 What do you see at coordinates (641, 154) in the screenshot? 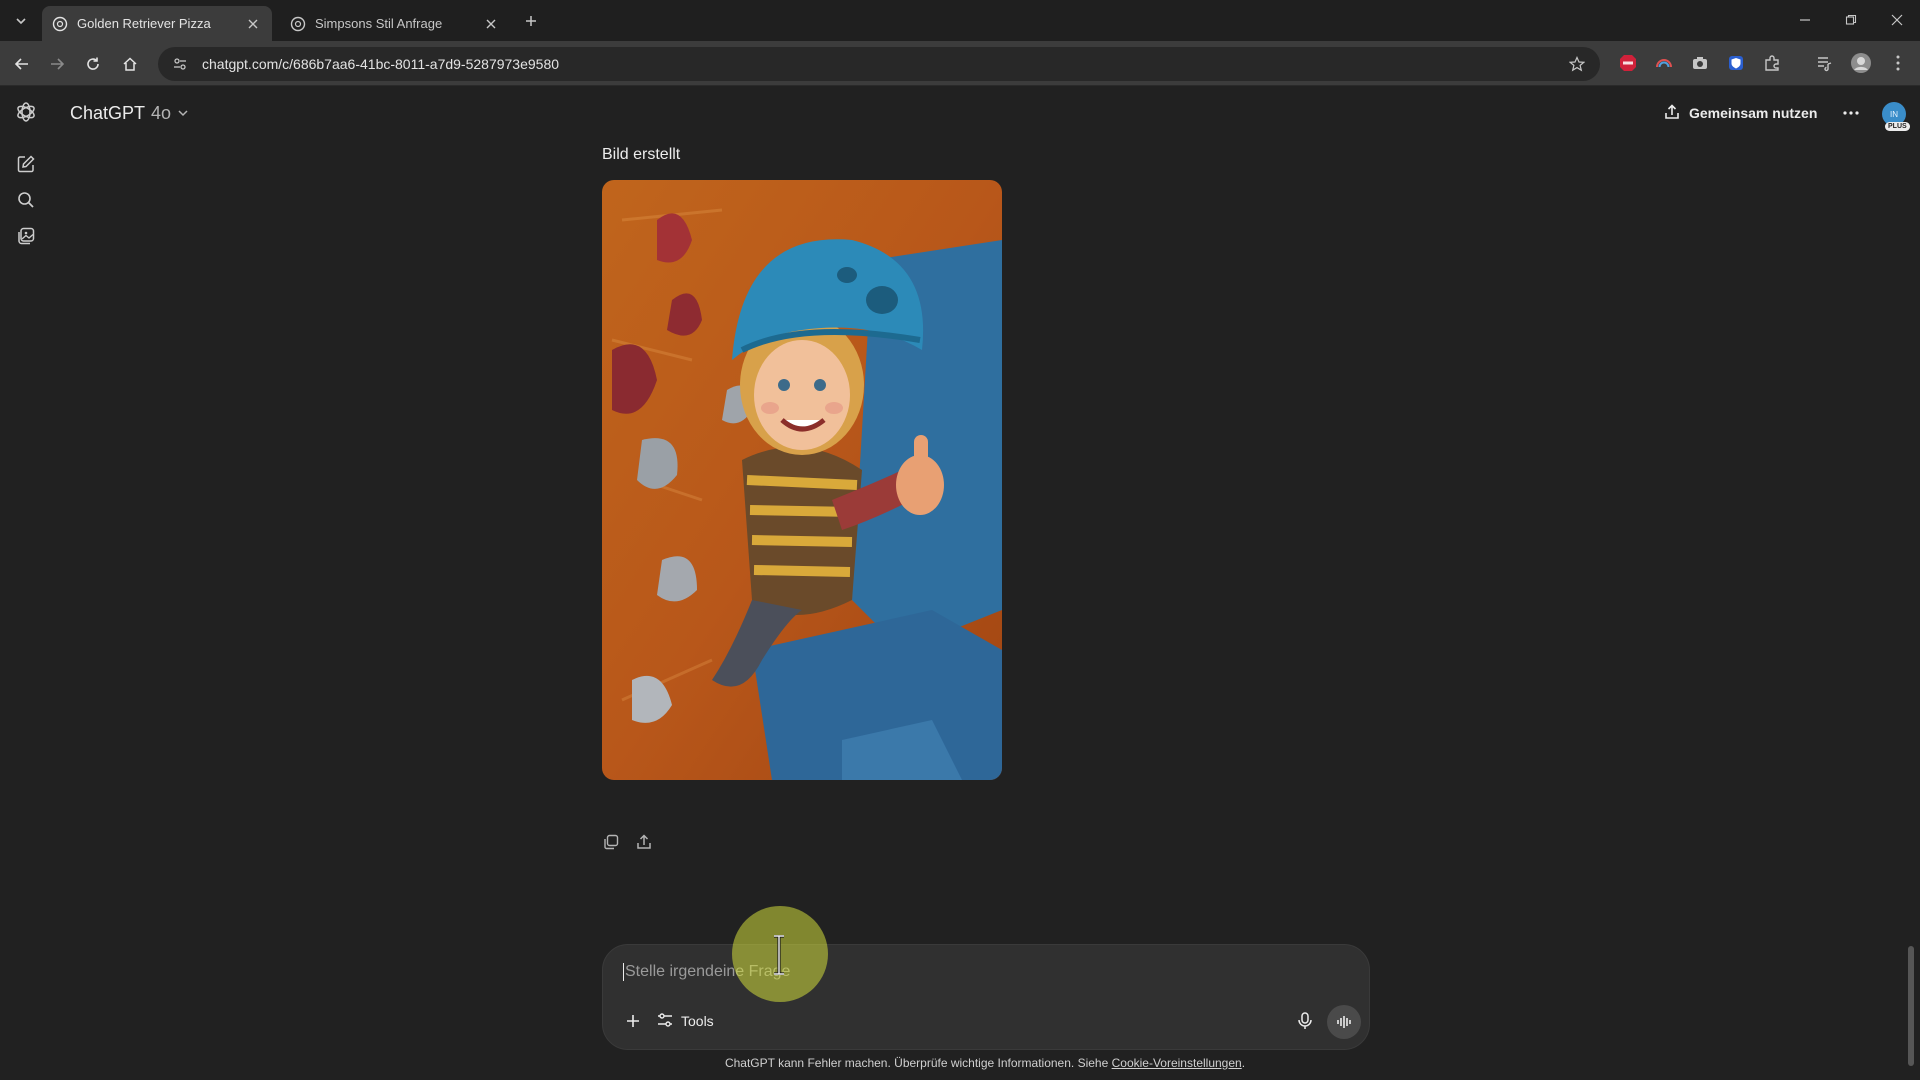
I see `image-caption: Bild erstellt` at bounding box center [641, 154].